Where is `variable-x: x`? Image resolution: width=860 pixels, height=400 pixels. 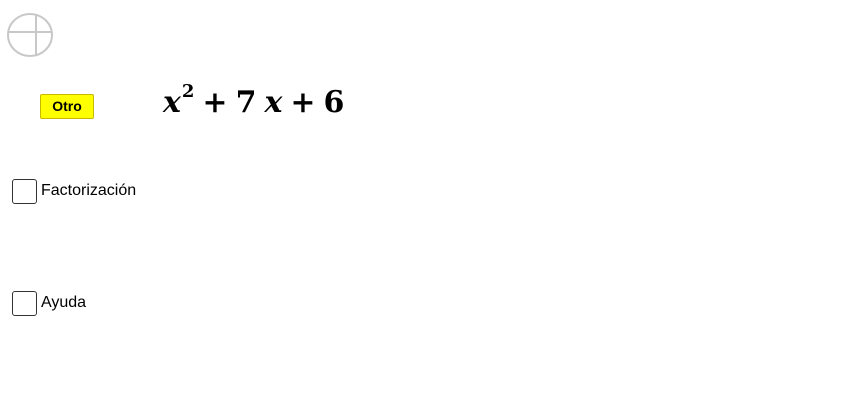 variable-x: x is located at coordinates (172, 102).